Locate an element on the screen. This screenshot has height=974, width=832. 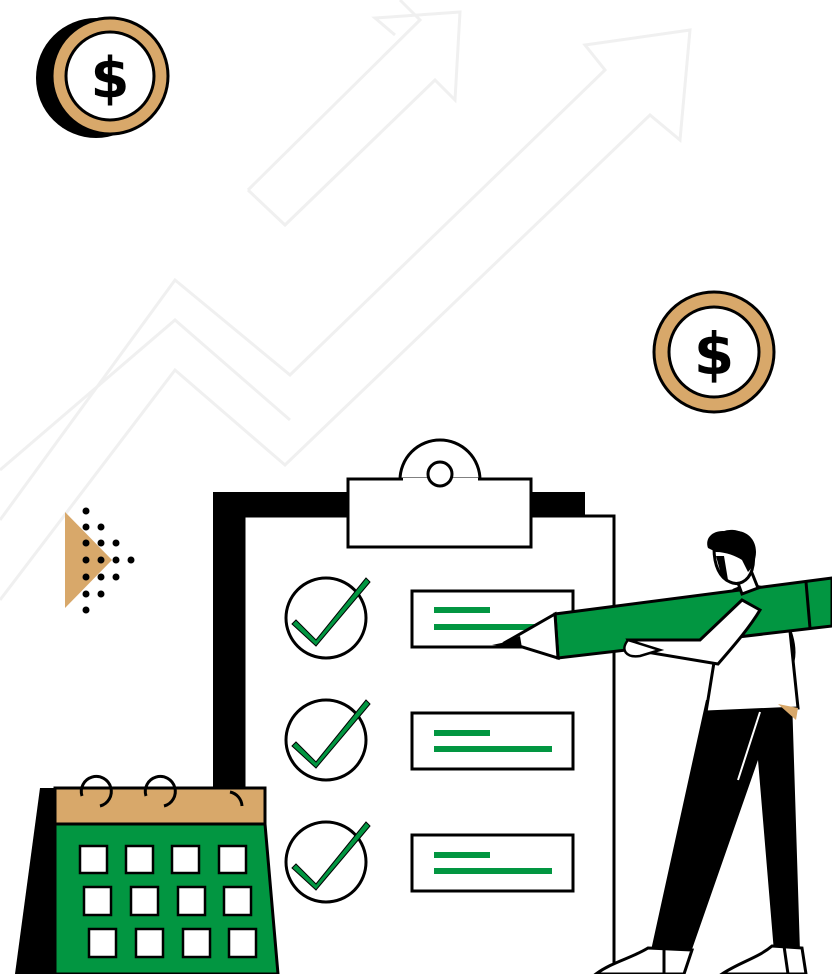
background-arrow-small is located at coordinates (354, 114).